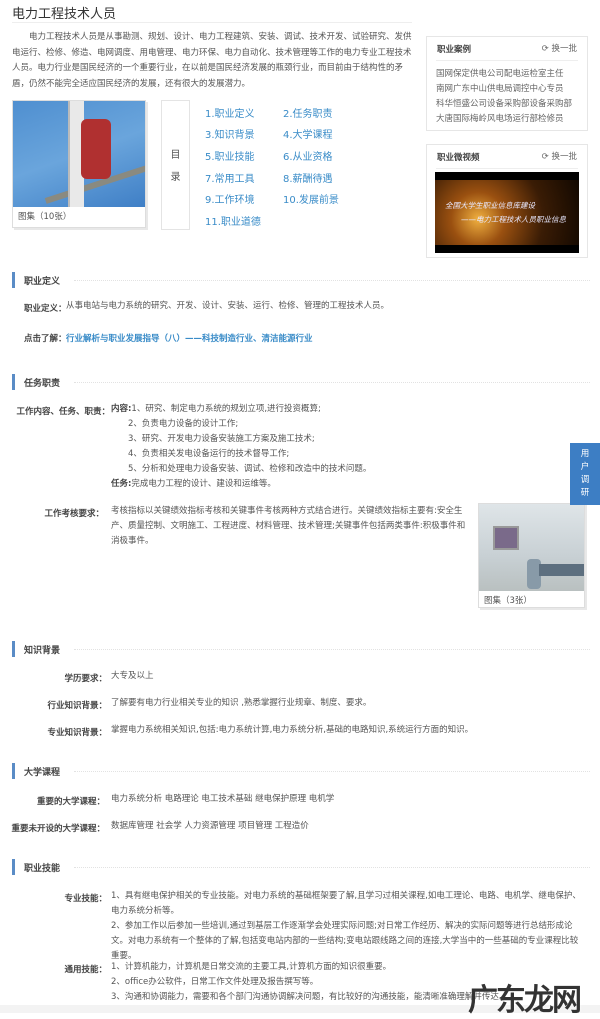  I want to click on courses-label: 重要的大学课程：, so click(70, 802).